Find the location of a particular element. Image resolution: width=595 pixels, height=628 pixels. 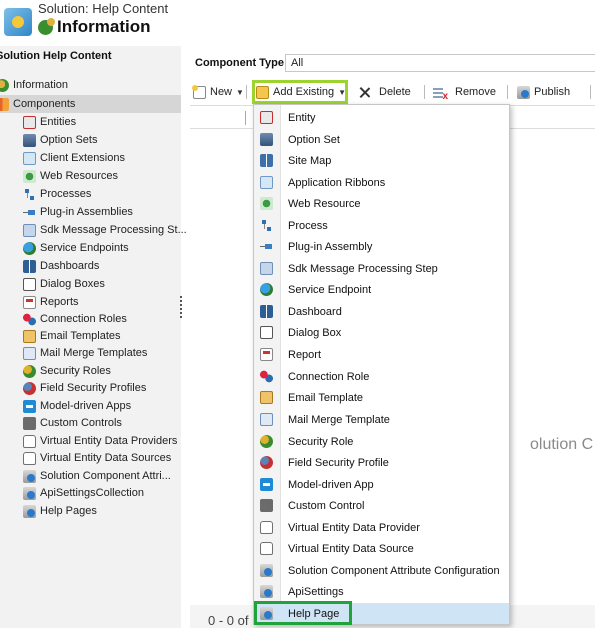

menu-item-field-security-profile: Field Security Profile is located at coordinates (381, 462).